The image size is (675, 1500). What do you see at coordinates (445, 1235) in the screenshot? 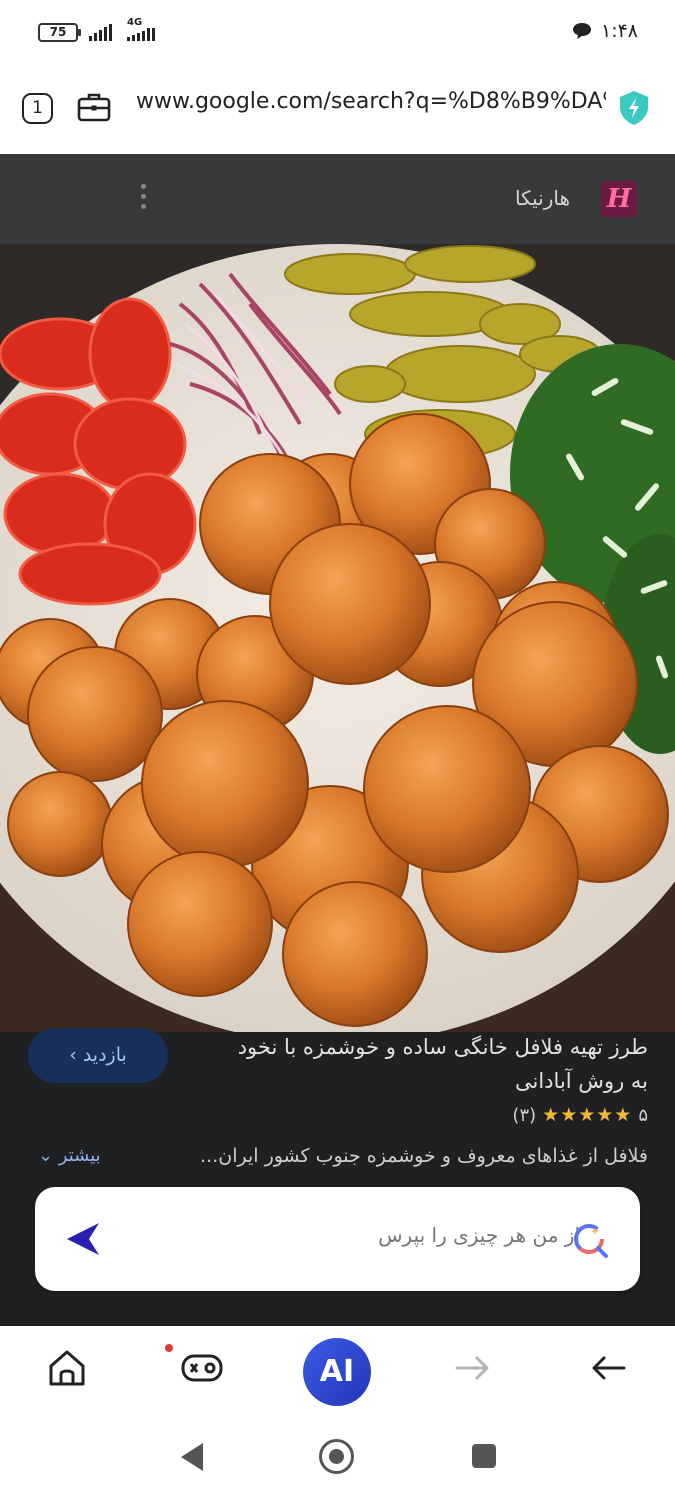
I see `ask-input` at bounding box center [445, 1235].